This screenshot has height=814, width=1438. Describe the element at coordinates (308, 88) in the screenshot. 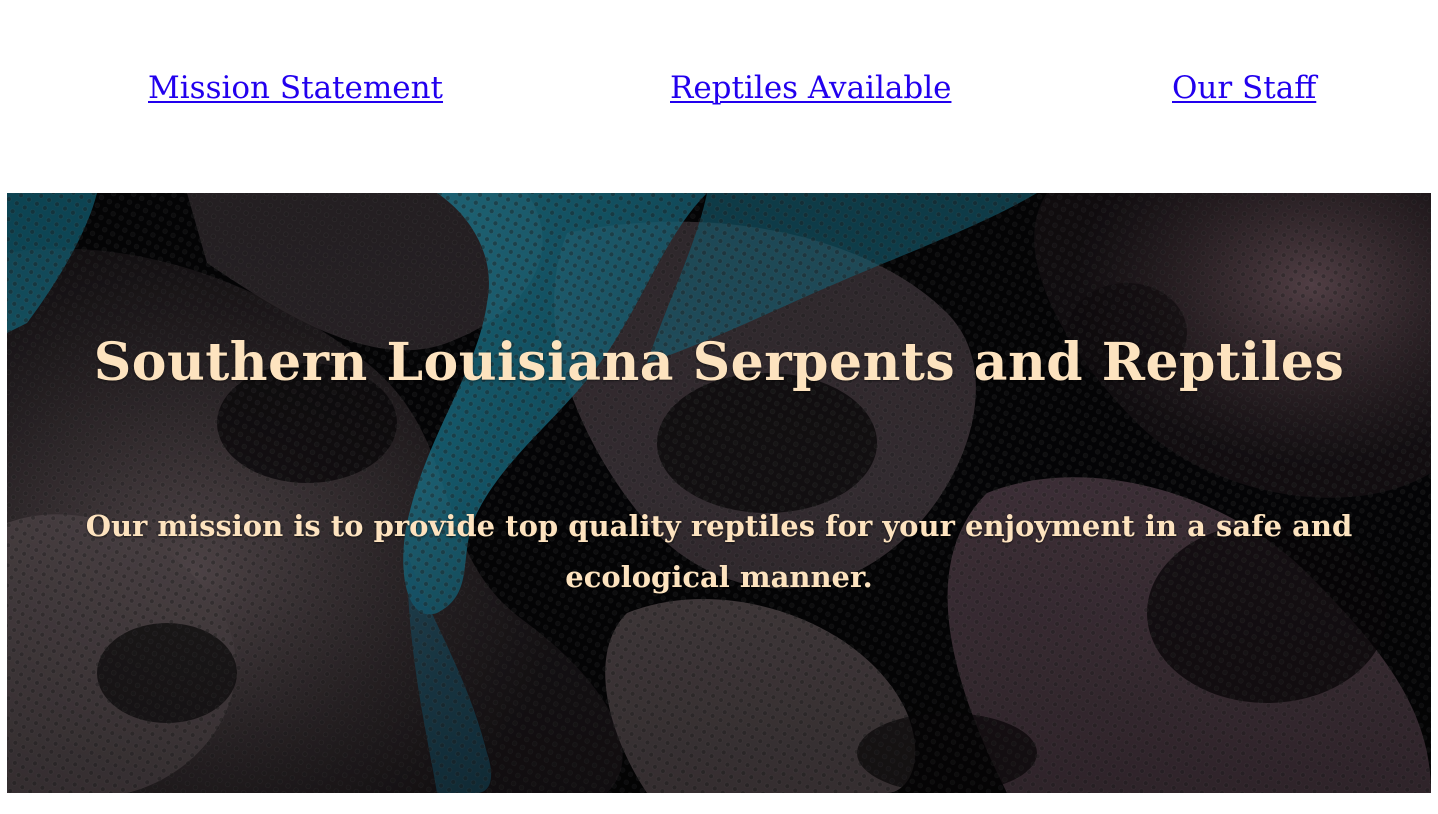

I see `nav-link-mission-statement: Mission Statement` at that location.